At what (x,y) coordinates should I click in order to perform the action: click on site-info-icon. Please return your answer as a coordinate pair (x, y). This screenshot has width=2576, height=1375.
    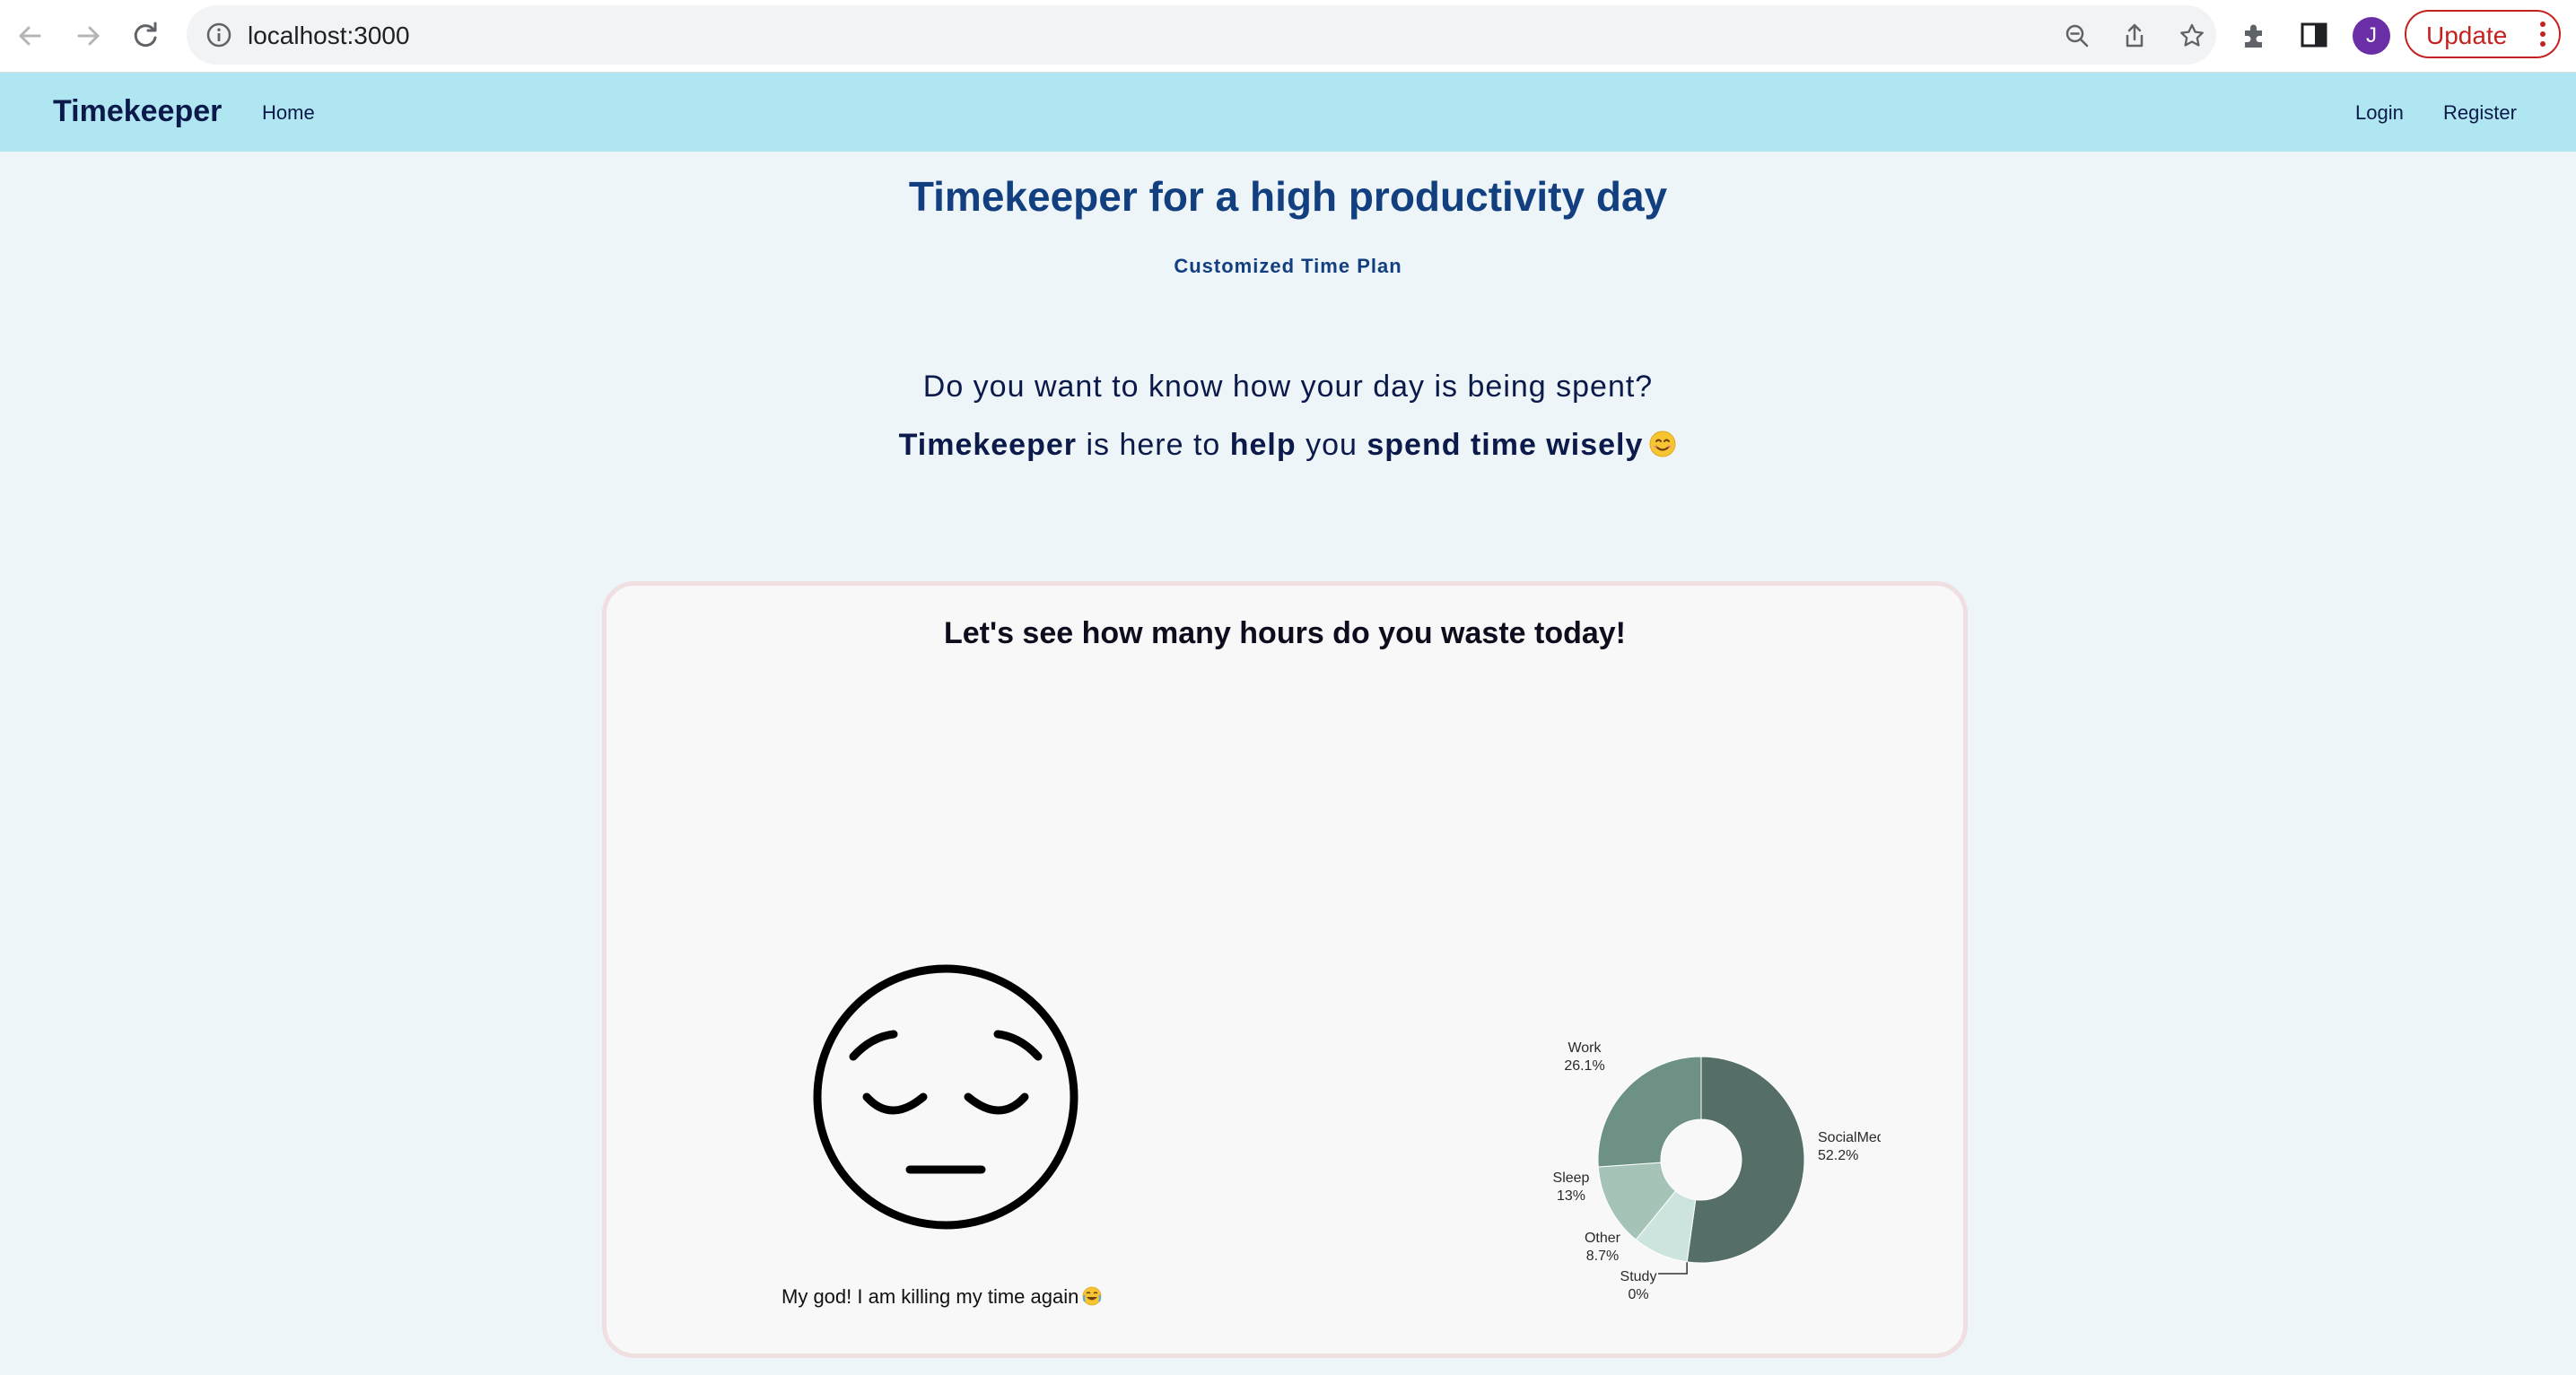
    Looking at the image, I should click on (219, 35).